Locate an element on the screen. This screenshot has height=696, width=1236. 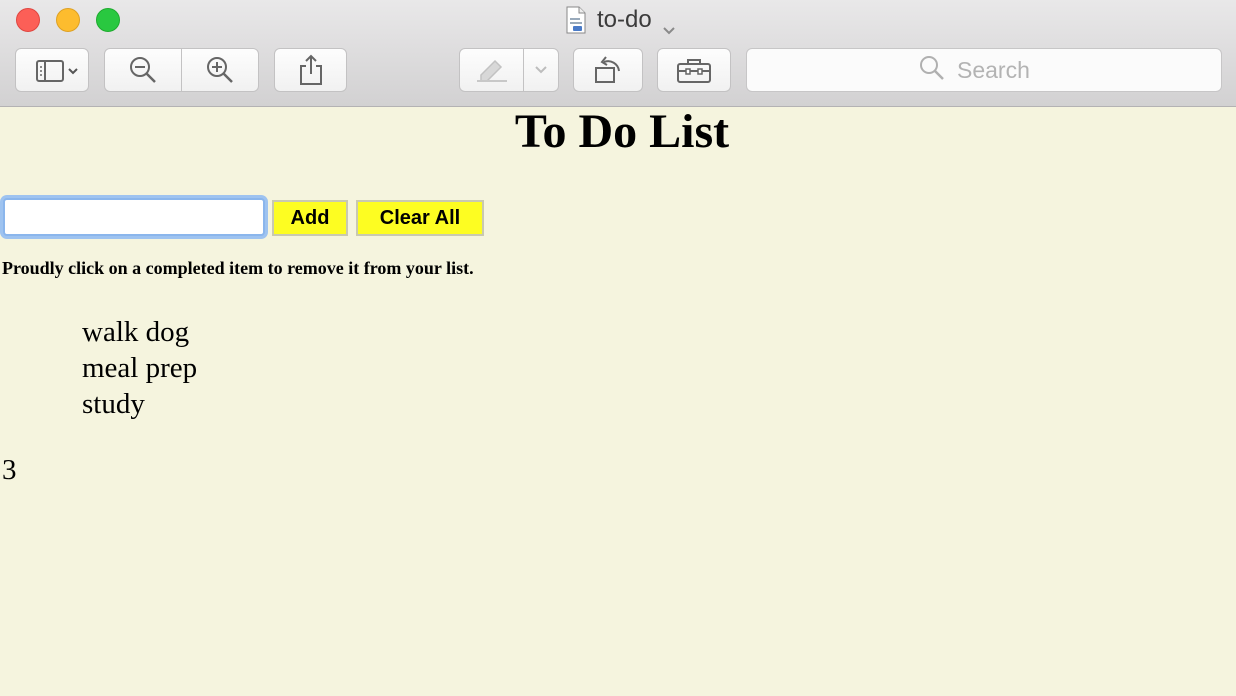
markup-options-button is located at coordinates (541, 70).